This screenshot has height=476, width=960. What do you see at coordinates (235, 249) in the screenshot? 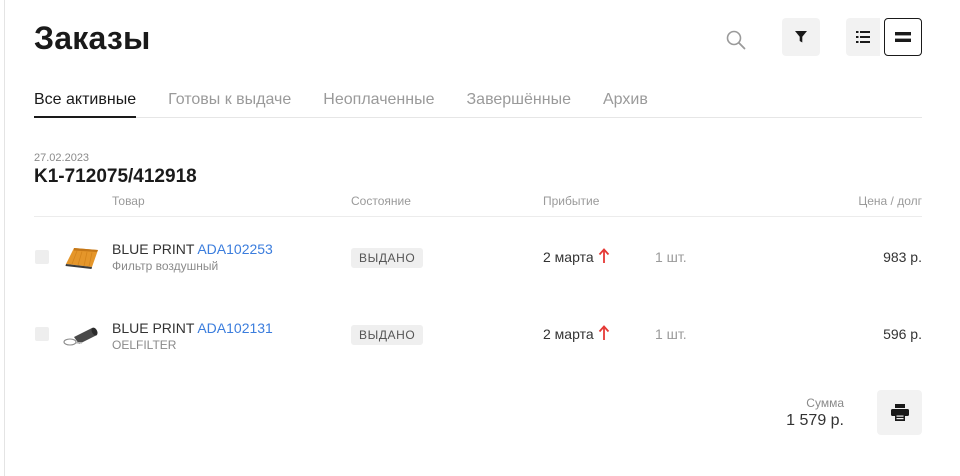
I see `item-article-link: ADA102253` at bounding box center [235, 249].